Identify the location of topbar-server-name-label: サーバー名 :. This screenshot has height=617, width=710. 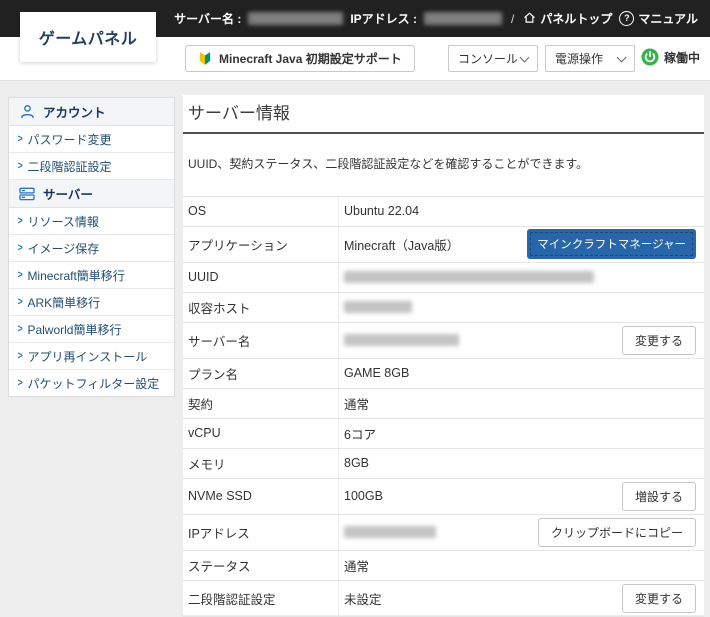
(208, 19).